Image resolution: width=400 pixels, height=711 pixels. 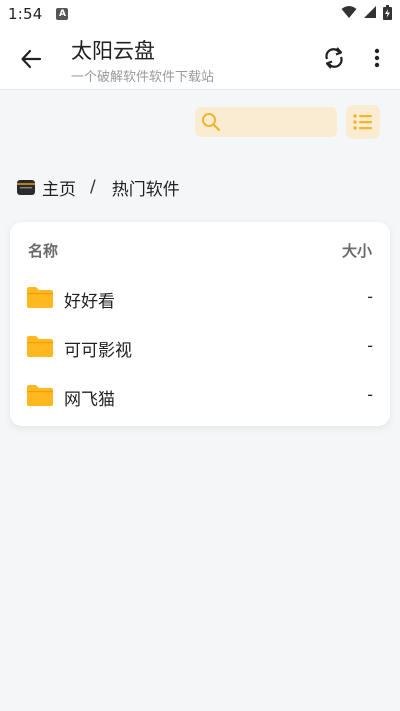 I want to click on status-bar: 1:54 A, so click(x=200, y=14).